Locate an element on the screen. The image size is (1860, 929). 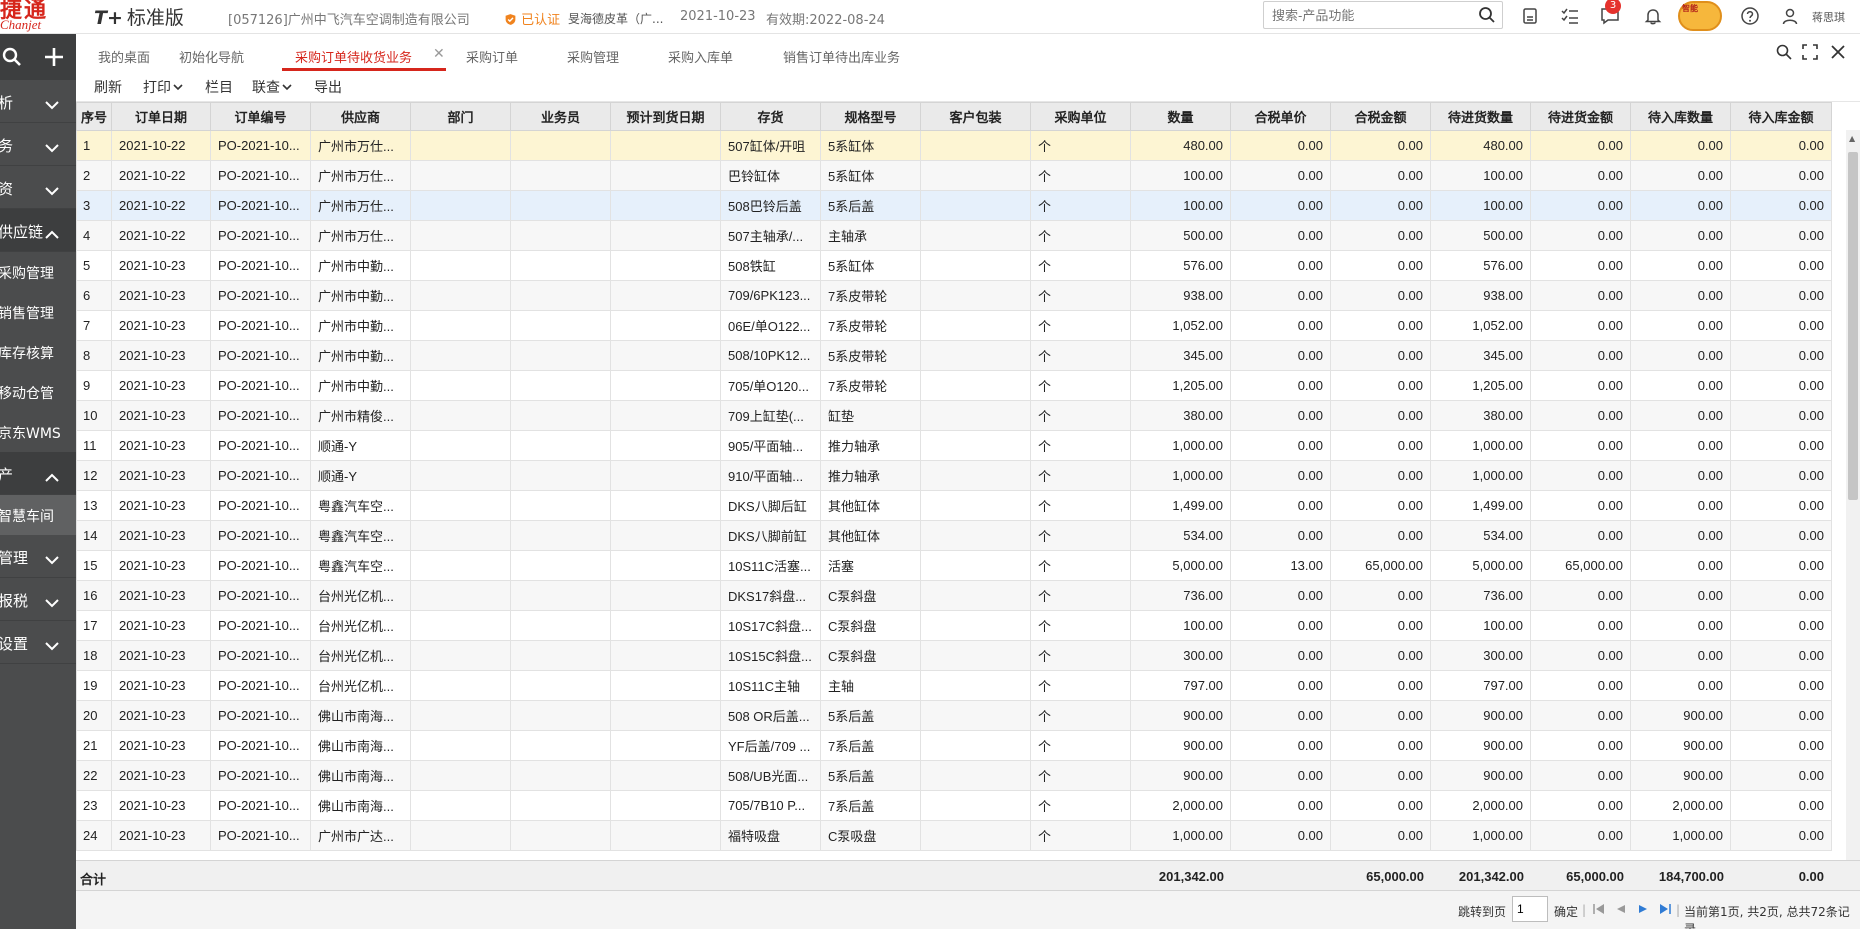
column-header: 业务员 is located at coordinates (560, 116).